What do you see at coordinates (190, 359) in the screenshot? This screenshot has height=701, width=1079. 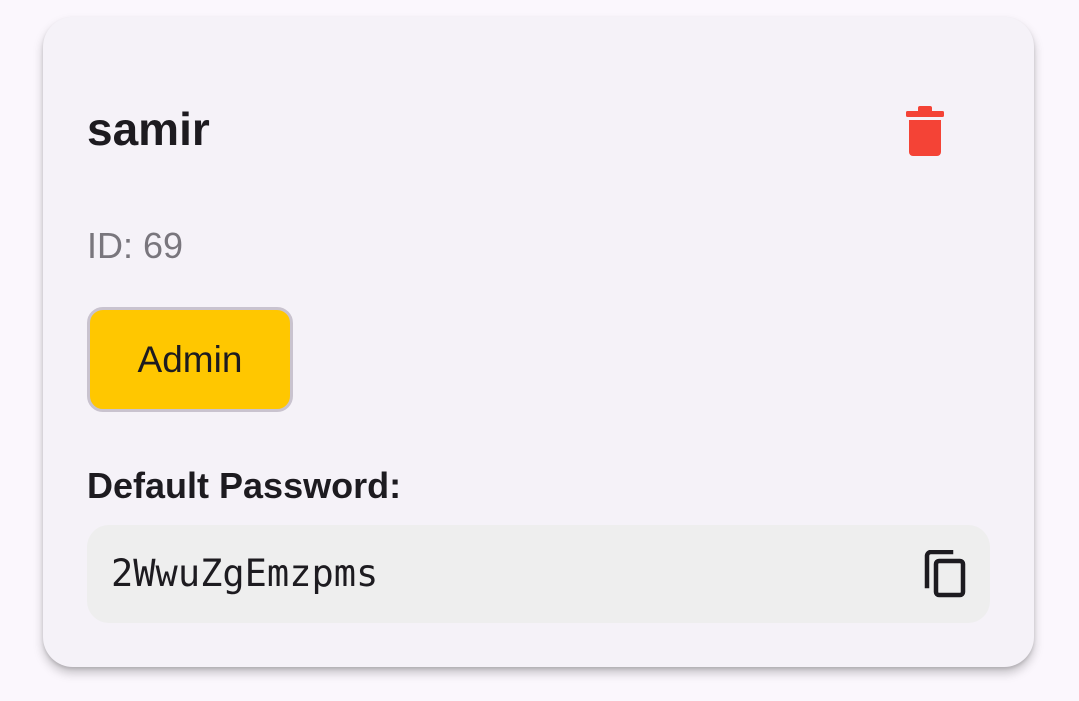 I see `role-chip: Admin` at bounding box center [190, 359].